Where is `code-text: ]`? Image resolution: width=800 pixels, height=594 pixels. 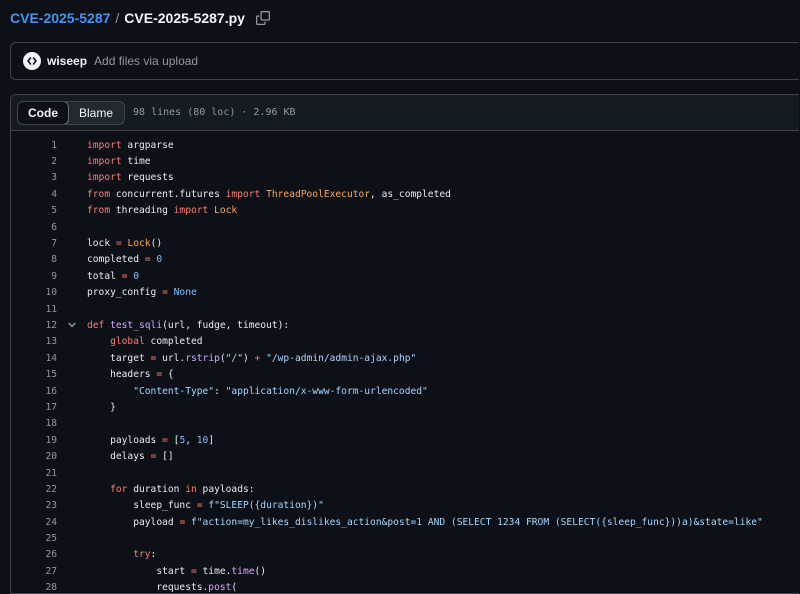 code-text: ] is located at coordinates (211, 440).